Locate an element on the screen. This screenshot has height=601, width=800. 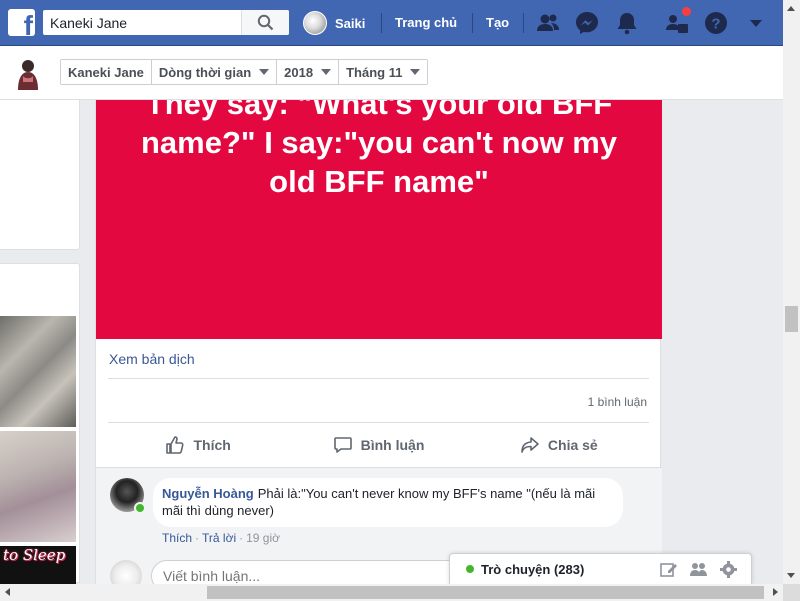
comment-button: Bình luận is located at coordinates (378, 445).